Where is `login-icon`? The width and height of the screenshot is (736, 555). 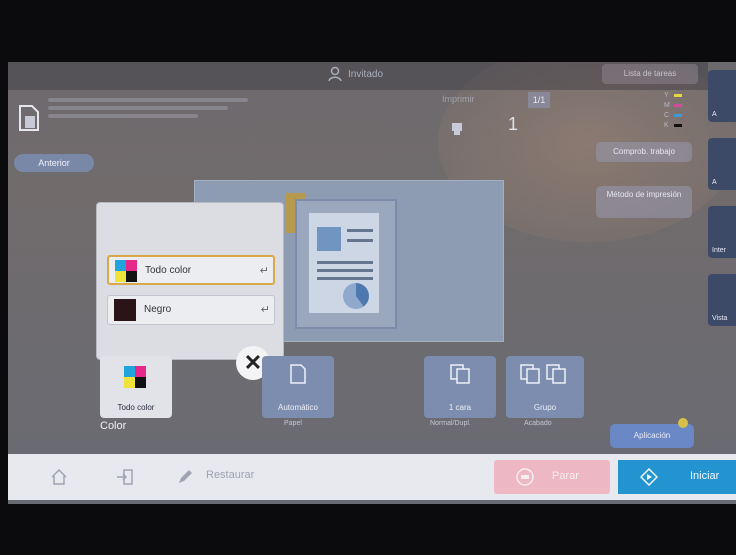 login-icon is located at coordinates (125, 477).